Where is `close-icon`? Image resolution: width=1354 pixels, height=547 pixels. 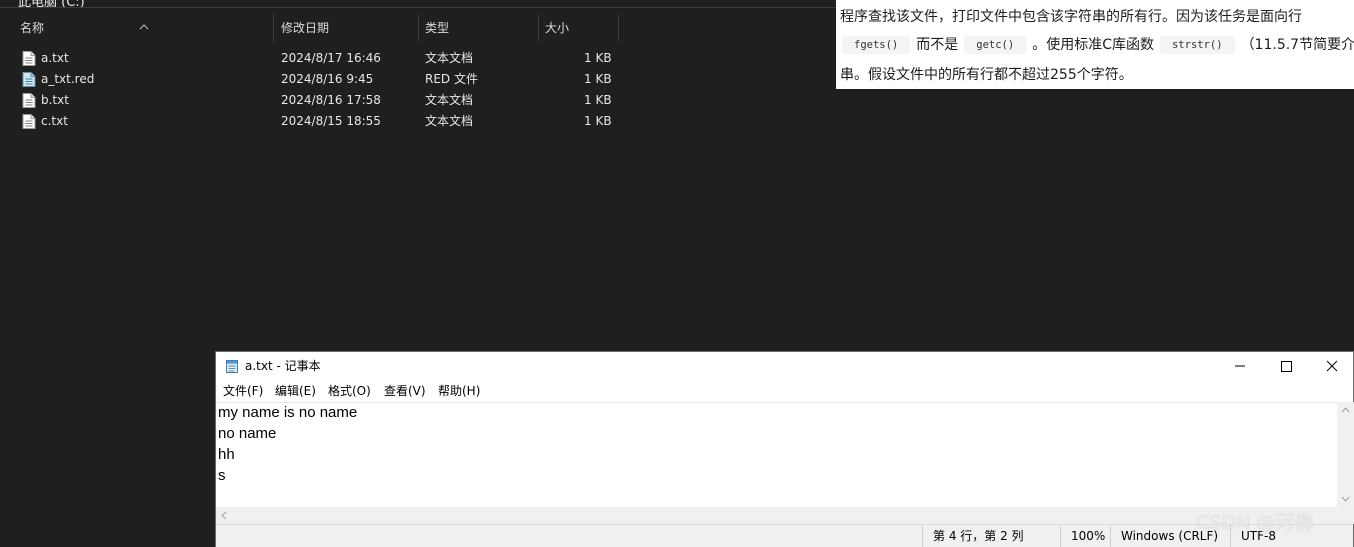 close-icon is located at coordinates (1332, 366).